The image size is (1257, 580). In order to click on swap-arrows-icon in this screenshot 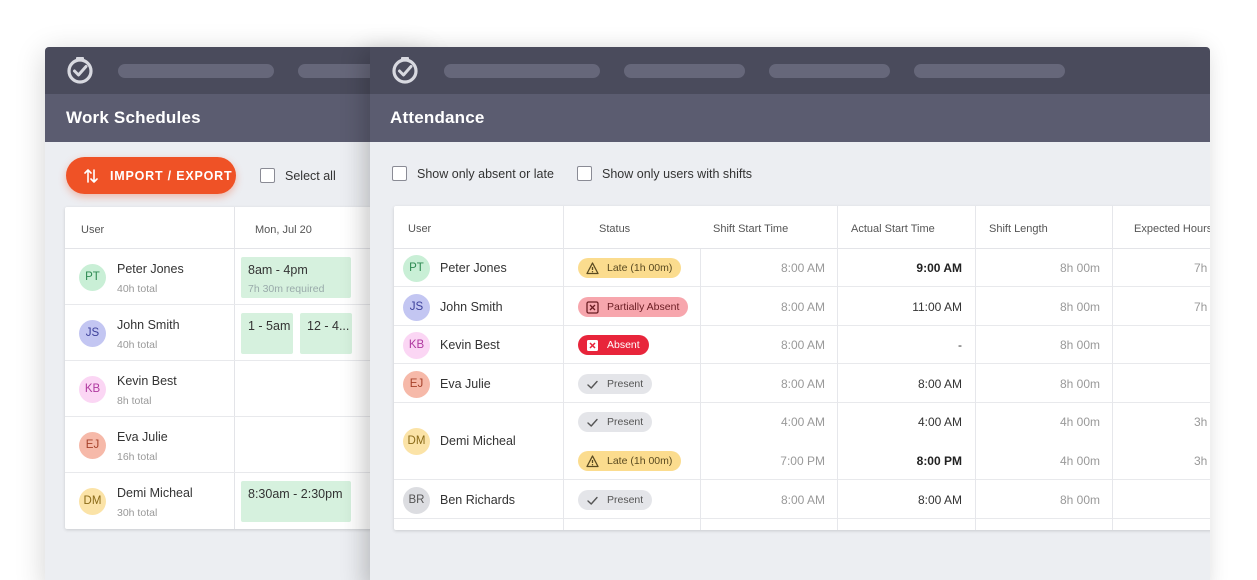, I will do `click(91, 175)`.